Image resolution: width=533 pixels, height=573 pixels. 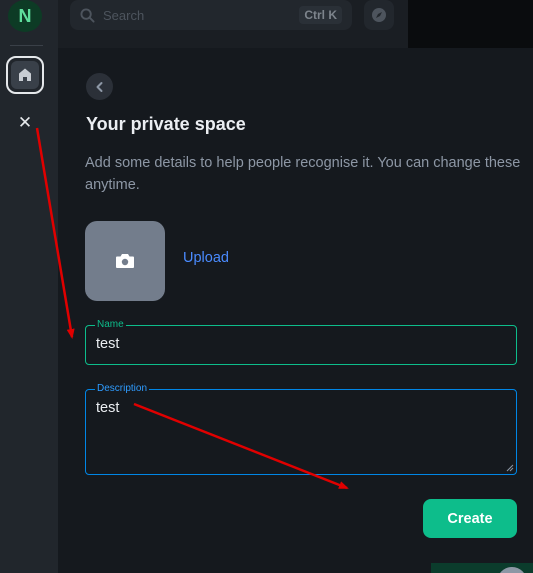 What do you see at coordinates (470, 518) in the screenshot?
I see `create-button: Create` at bounding box center [470, 518].